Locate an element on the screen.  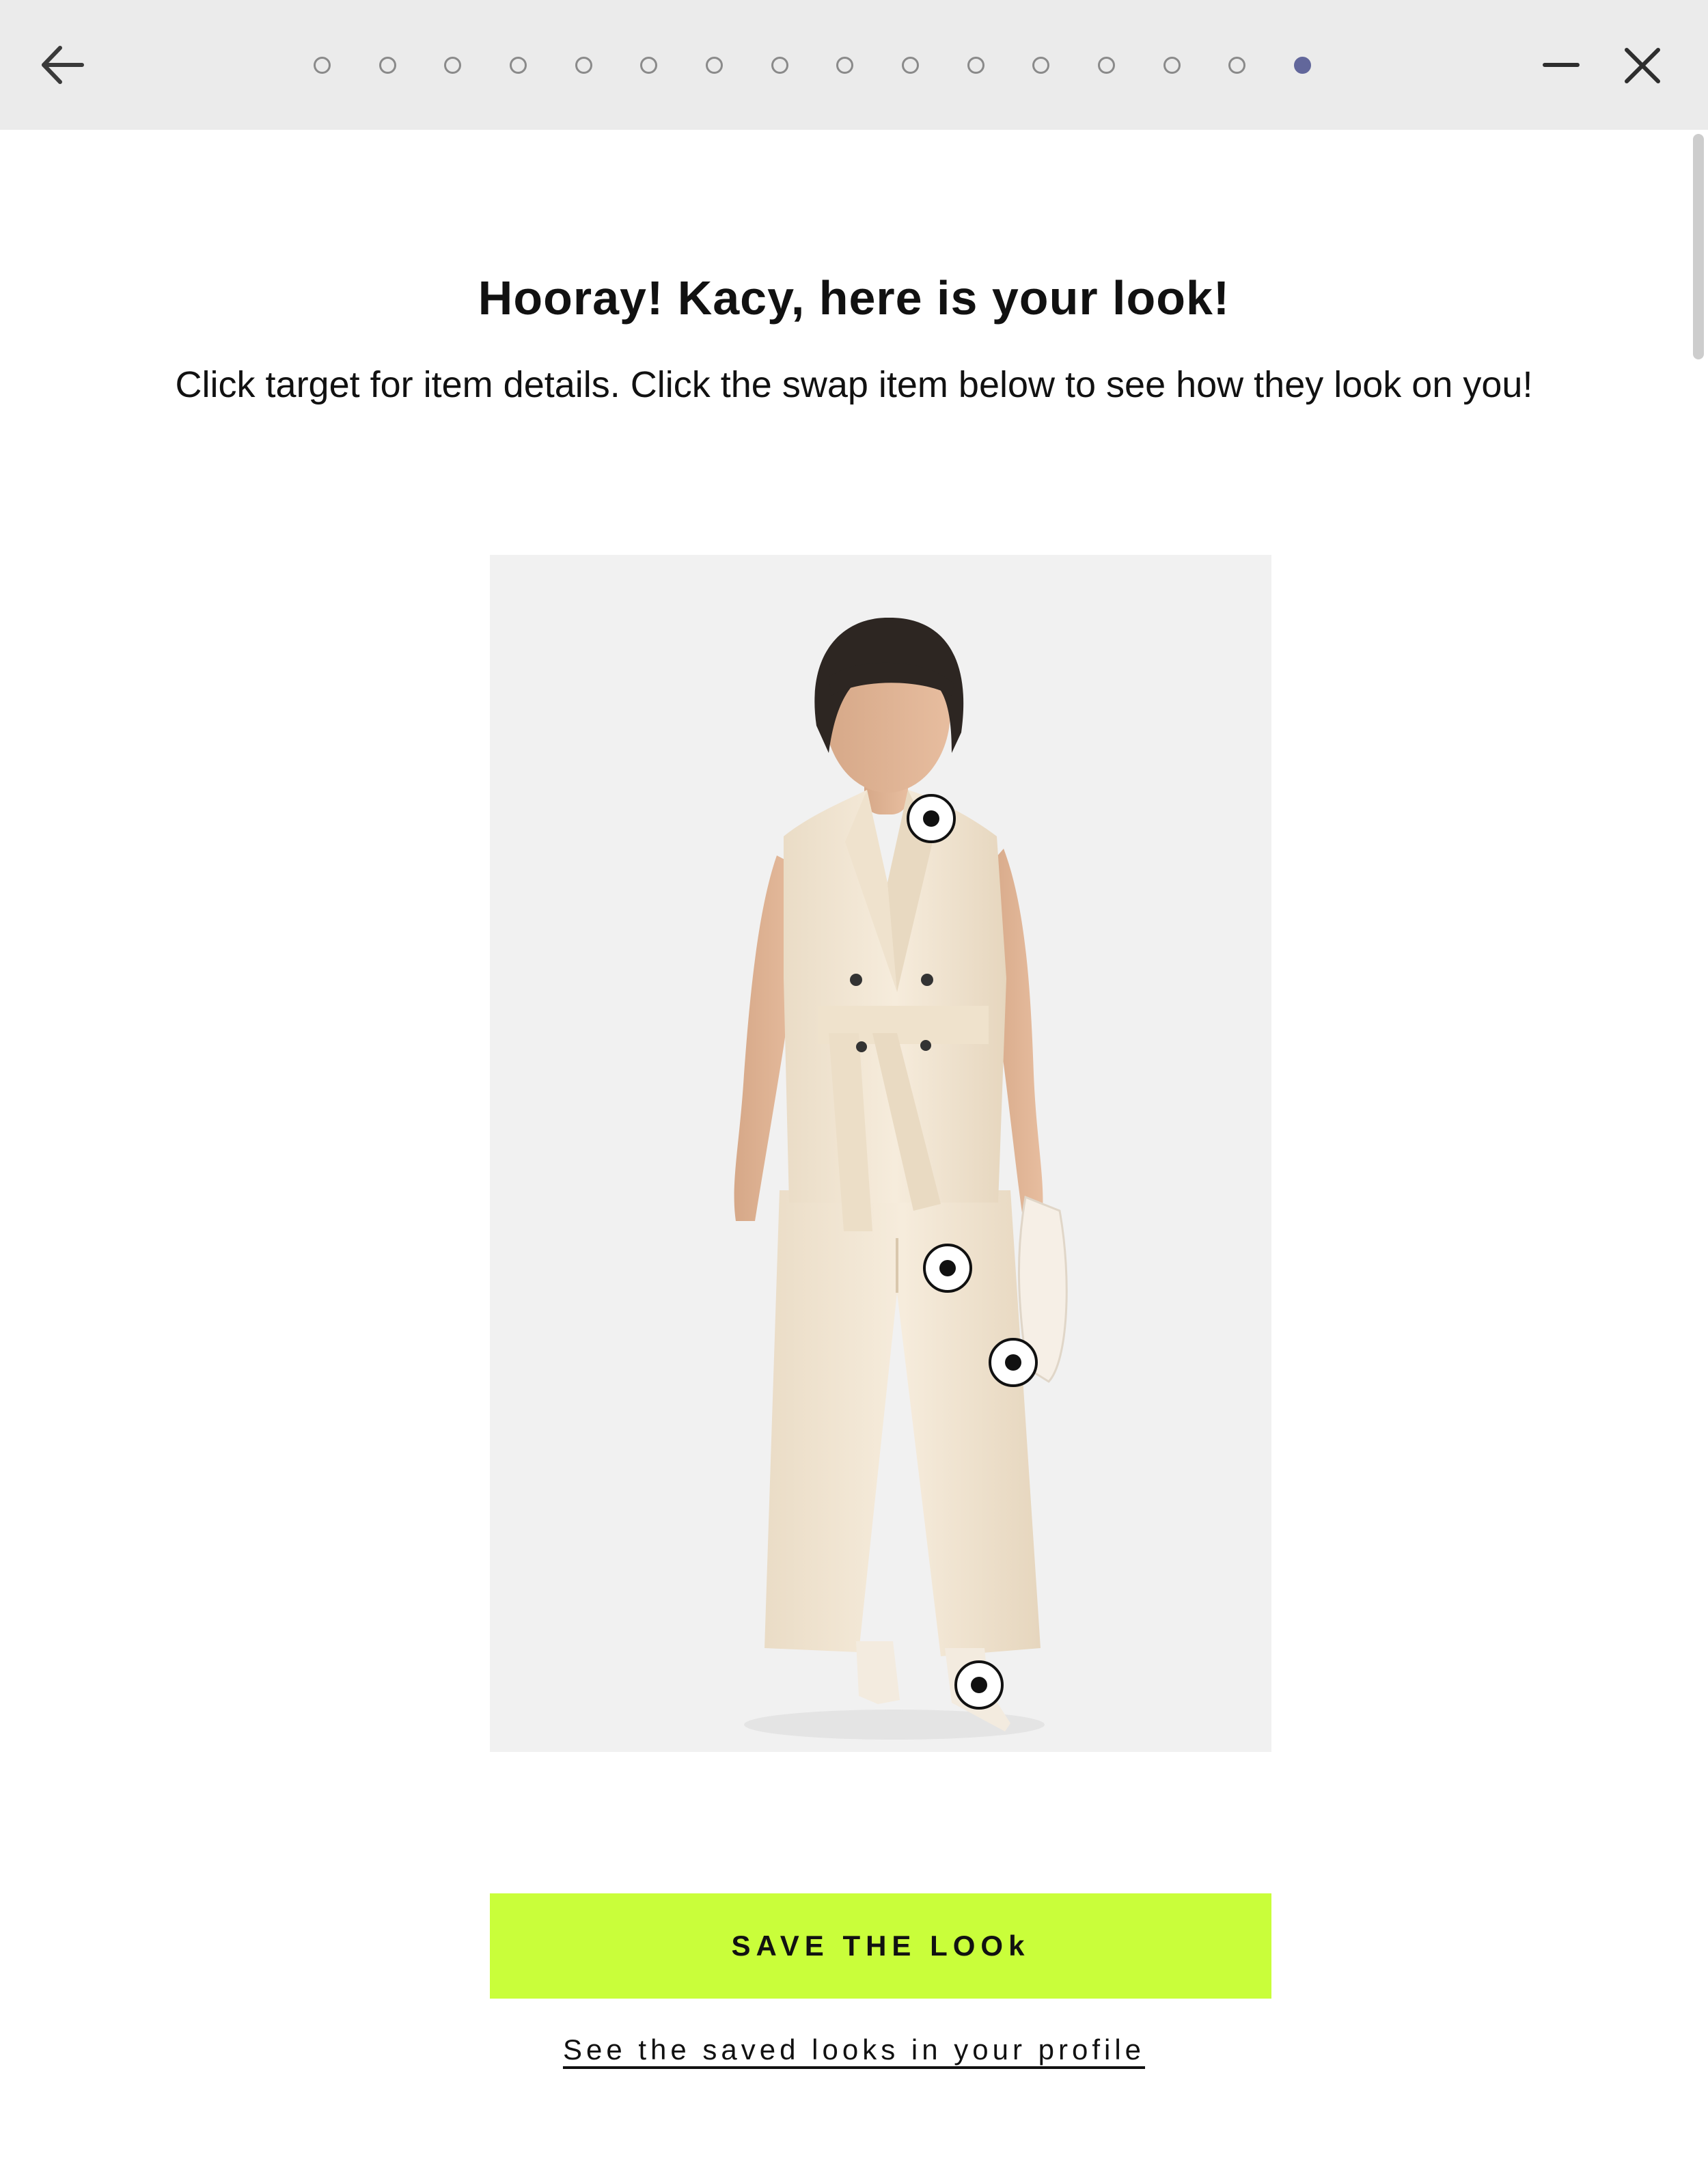
close-icon is located at coordinates (1643, 65).